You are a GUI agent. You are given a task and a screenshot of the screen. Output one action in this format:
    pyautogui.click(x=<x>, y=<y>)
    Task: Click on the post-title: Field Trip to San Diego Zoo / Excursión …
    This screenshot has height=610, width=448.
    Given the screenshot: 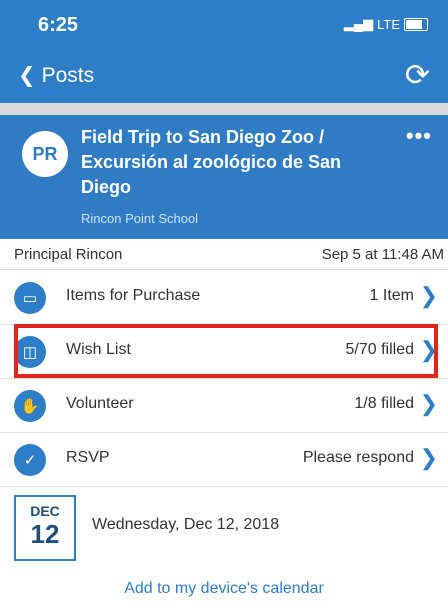 What is the action you would take?
    pyautogui.click(x=211, y=162)
    